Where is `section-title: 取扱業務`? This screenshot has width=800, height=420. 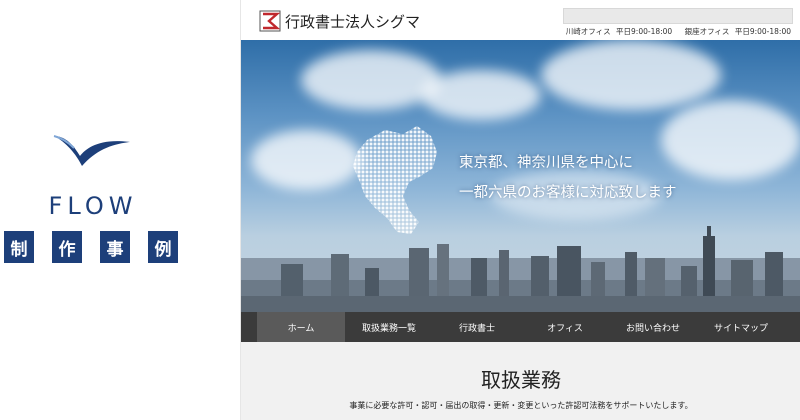 section-title: 取扱業務 is located at coordinates (521, 380).